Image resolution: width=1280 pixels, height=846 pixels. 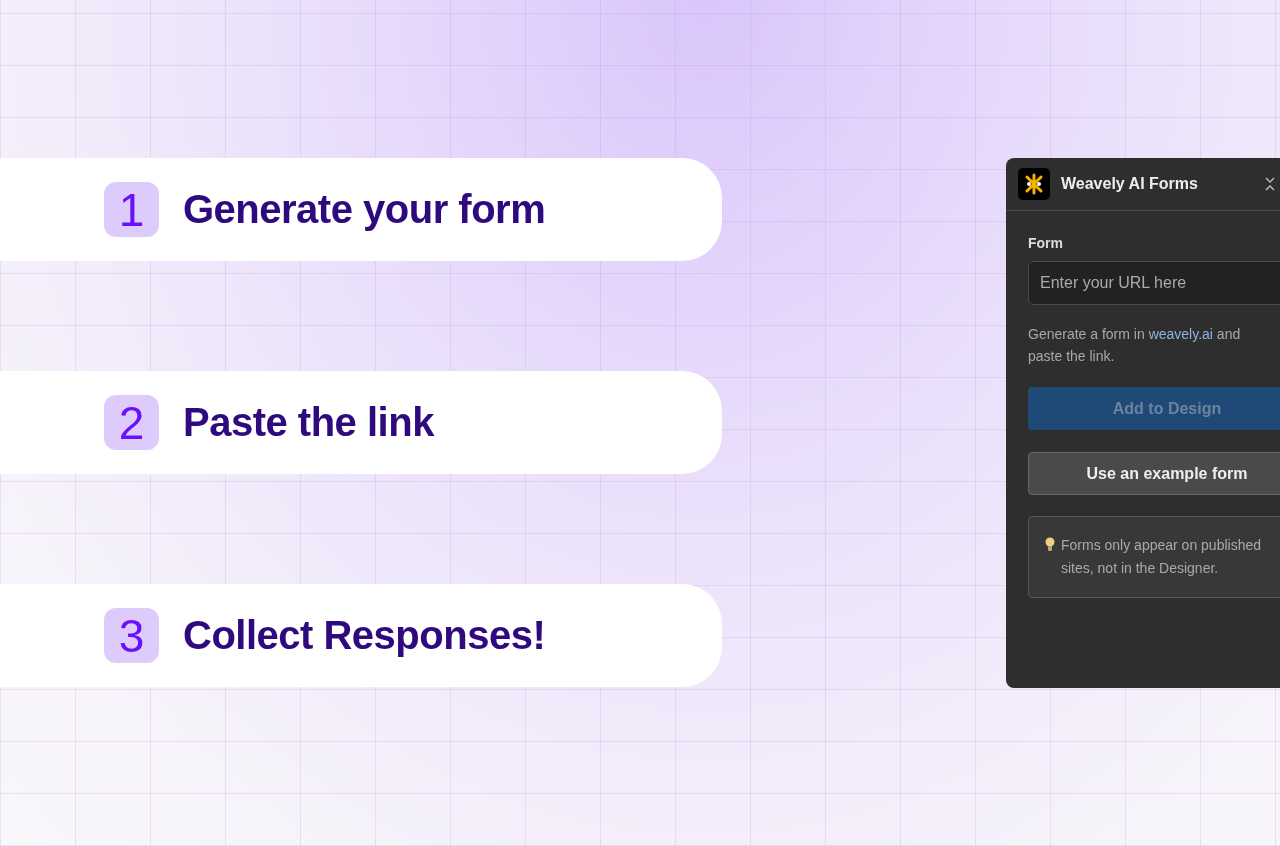 I want to click on help-text: Generate a form in weavely.ai and paste the link., so click(x=1135, y=345).